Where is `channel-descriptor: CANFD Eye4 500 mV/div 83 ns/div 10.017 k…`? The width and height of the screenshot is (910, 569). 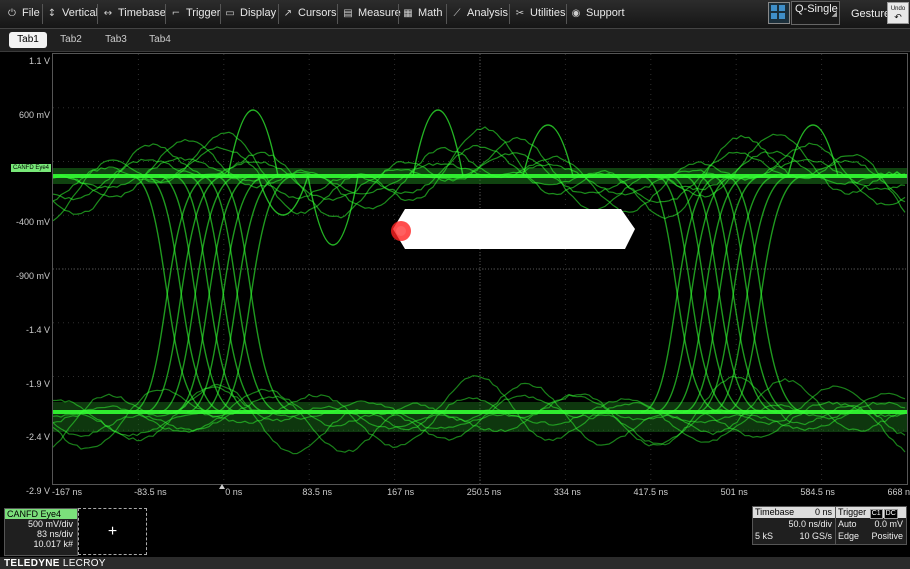
channel-descriptor: CANFD Eye4 500 mV/div 83 ns/div 10.017 k… is located at coordinates (41, 532).